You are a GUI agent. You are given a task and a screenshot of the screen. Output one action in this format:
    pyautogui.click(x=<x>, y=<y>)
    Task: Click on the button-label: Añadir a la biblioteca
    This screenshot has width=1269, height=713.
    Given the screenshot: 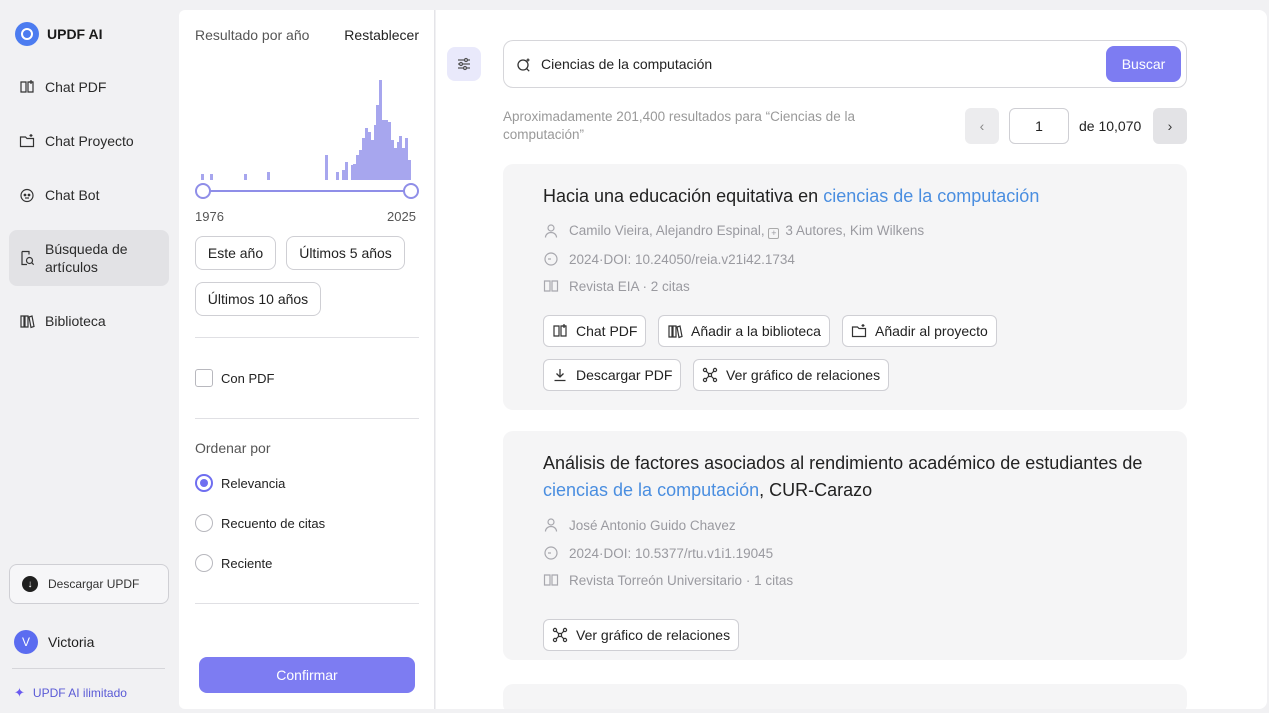 What is the action you would take?
    pyautogui.click(x=756, y=331)
    